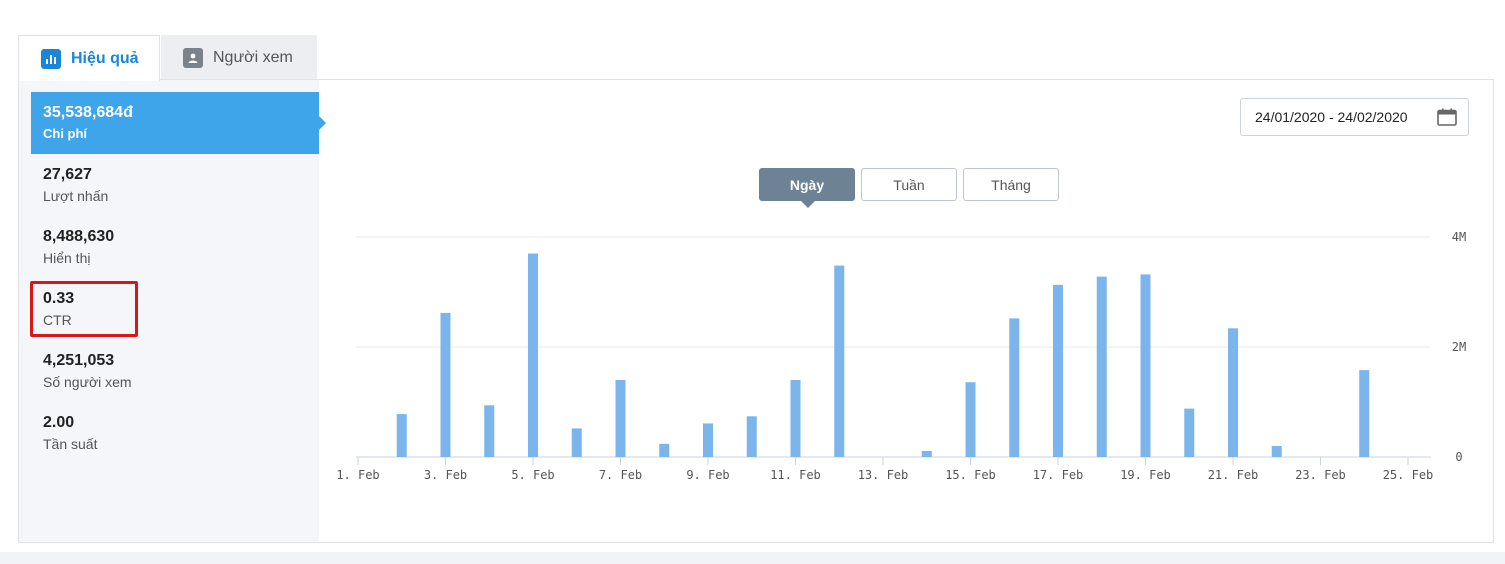 The image size is (1505, 564). What do you see at coordinates (1458, 457) in the screenshot?
I see `y-tick-label: 0` at bounding box center [1458, 457].